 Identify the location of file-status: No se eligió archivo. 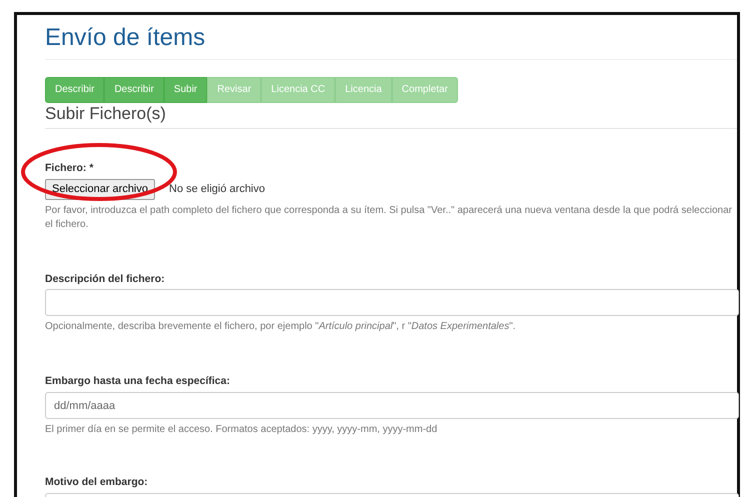
(217, 189).